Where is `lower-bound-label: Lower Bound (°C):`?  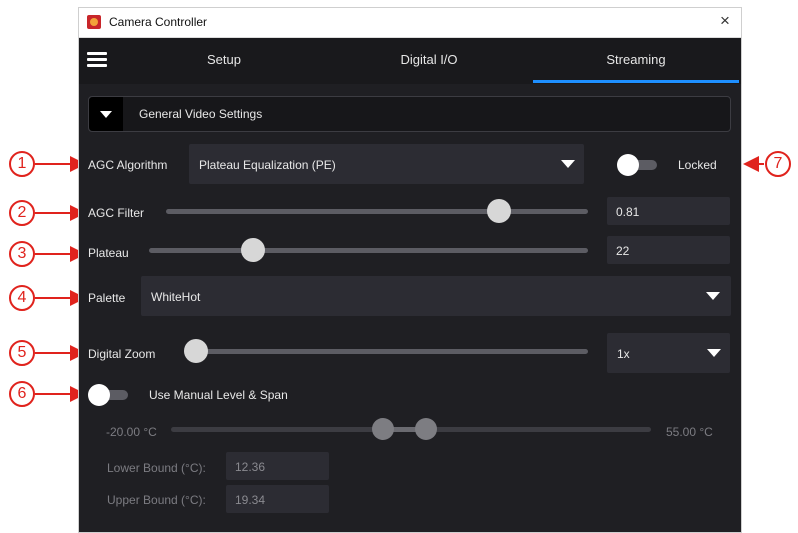 lower-bound-label: Lower Bound (°C): is located at coordinates (156, 468).